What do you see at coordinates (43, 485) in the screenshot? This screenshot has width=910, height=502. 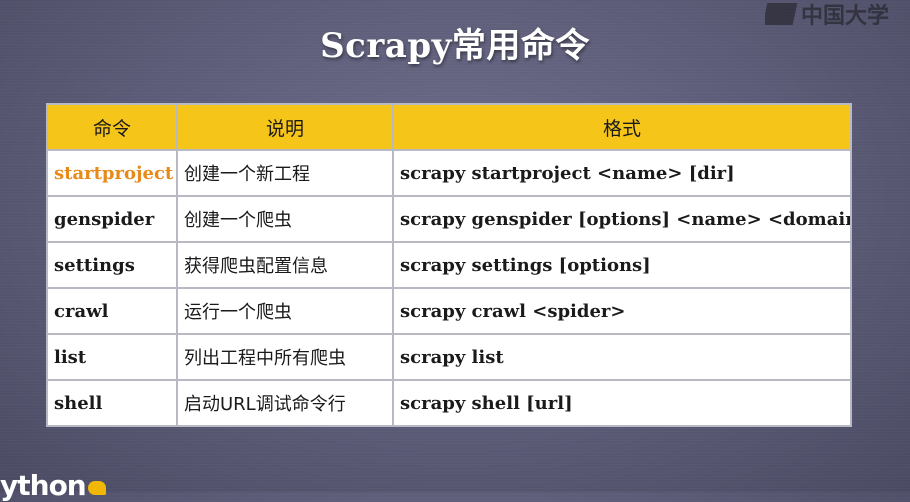 I see `python-logo-text: ython` at bounding box center [43, 485].